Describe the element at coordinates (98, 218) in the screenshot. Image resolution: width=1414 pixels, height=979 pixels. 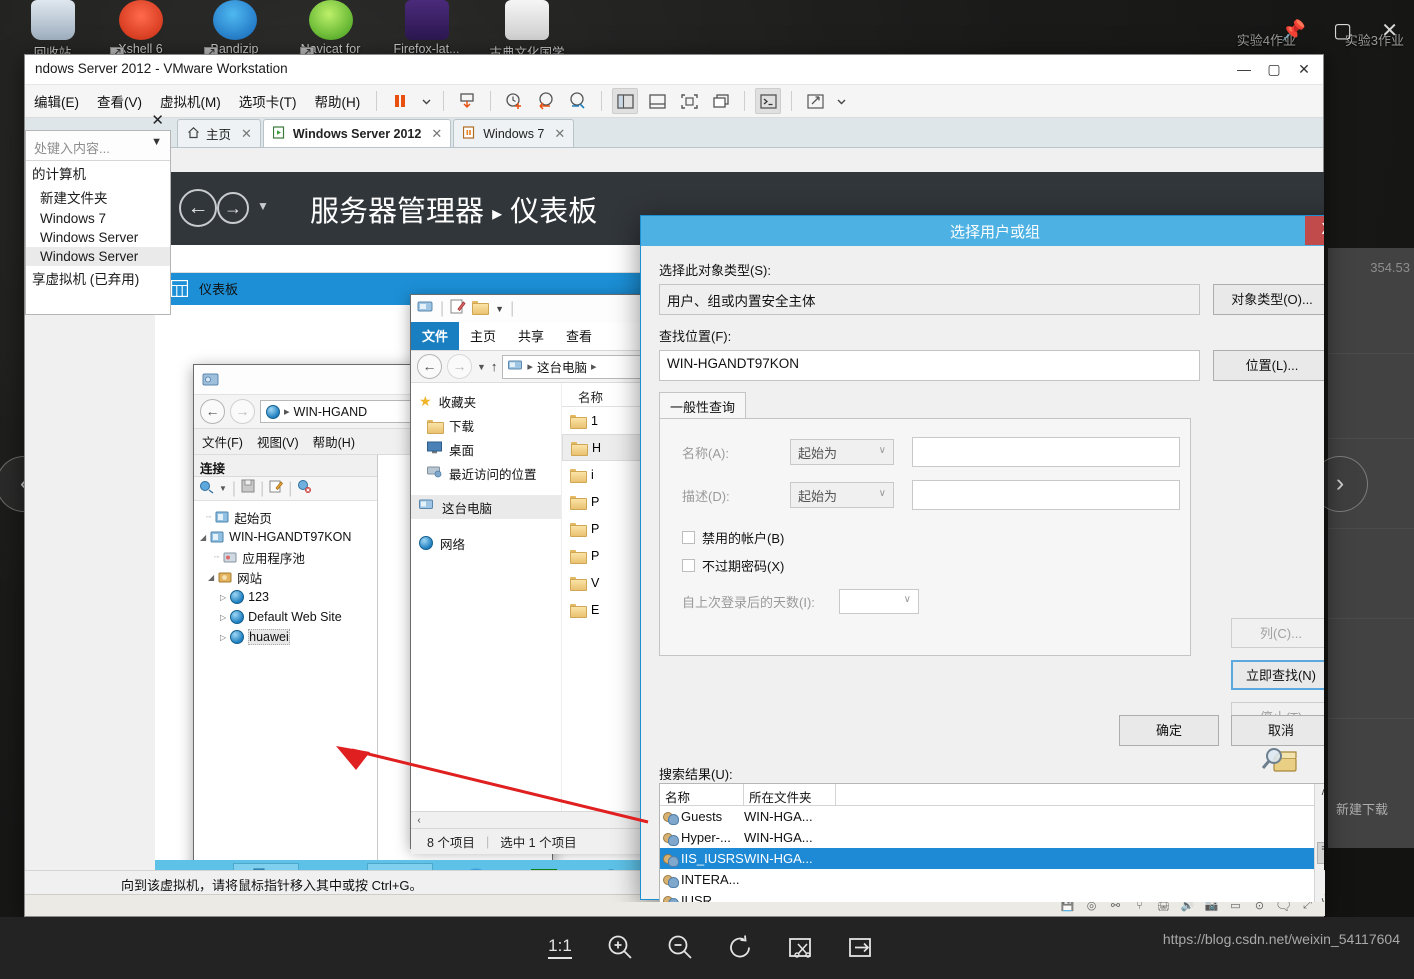
I see `library-item-windows-7: Windows 7` at that location.